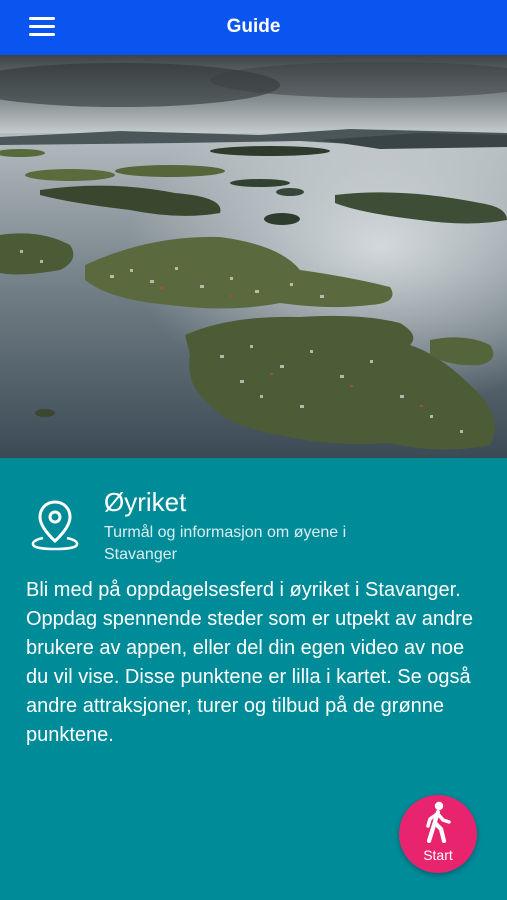 This screenshot has width=507, height=900. I want to click on top-app-bar: Guide, so click(253, 27).